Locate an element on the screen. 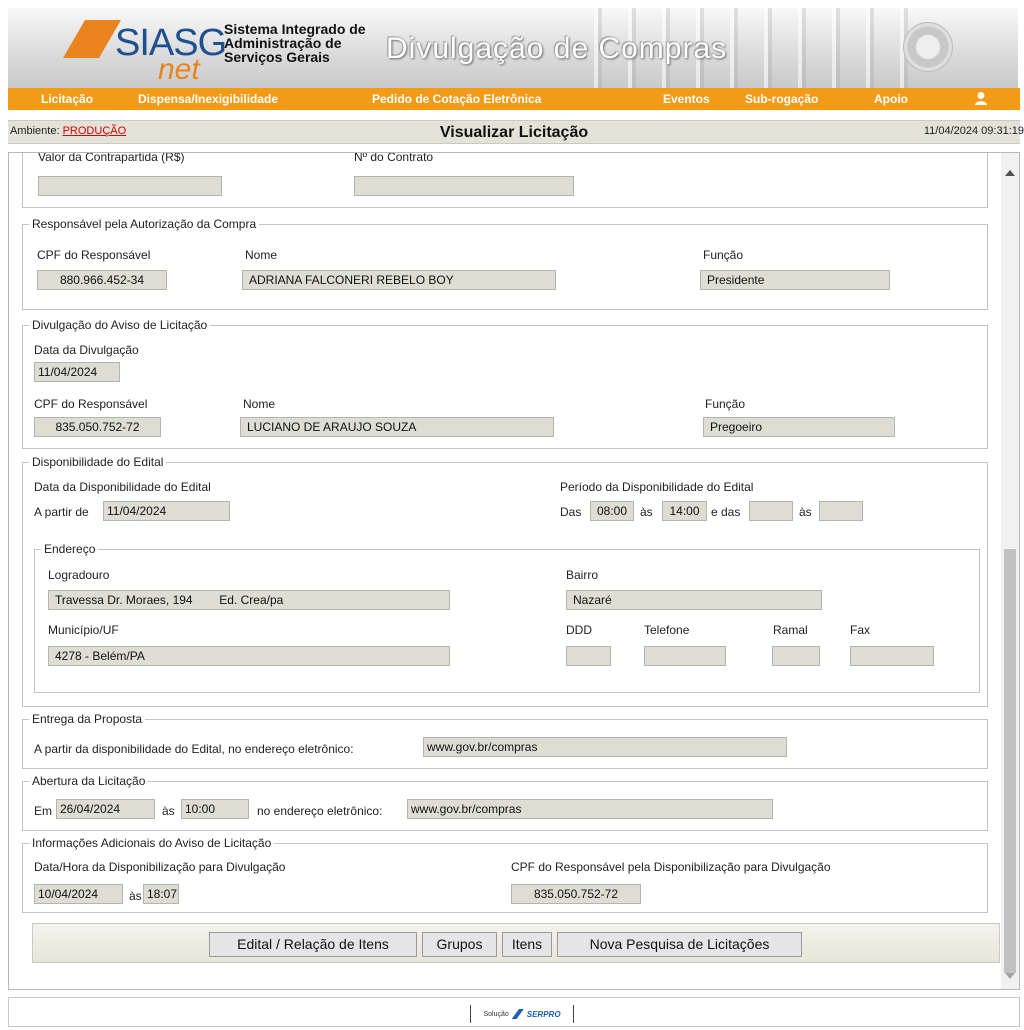  divulgacao-funcao-label: Função is located at coordinates (725, 404).